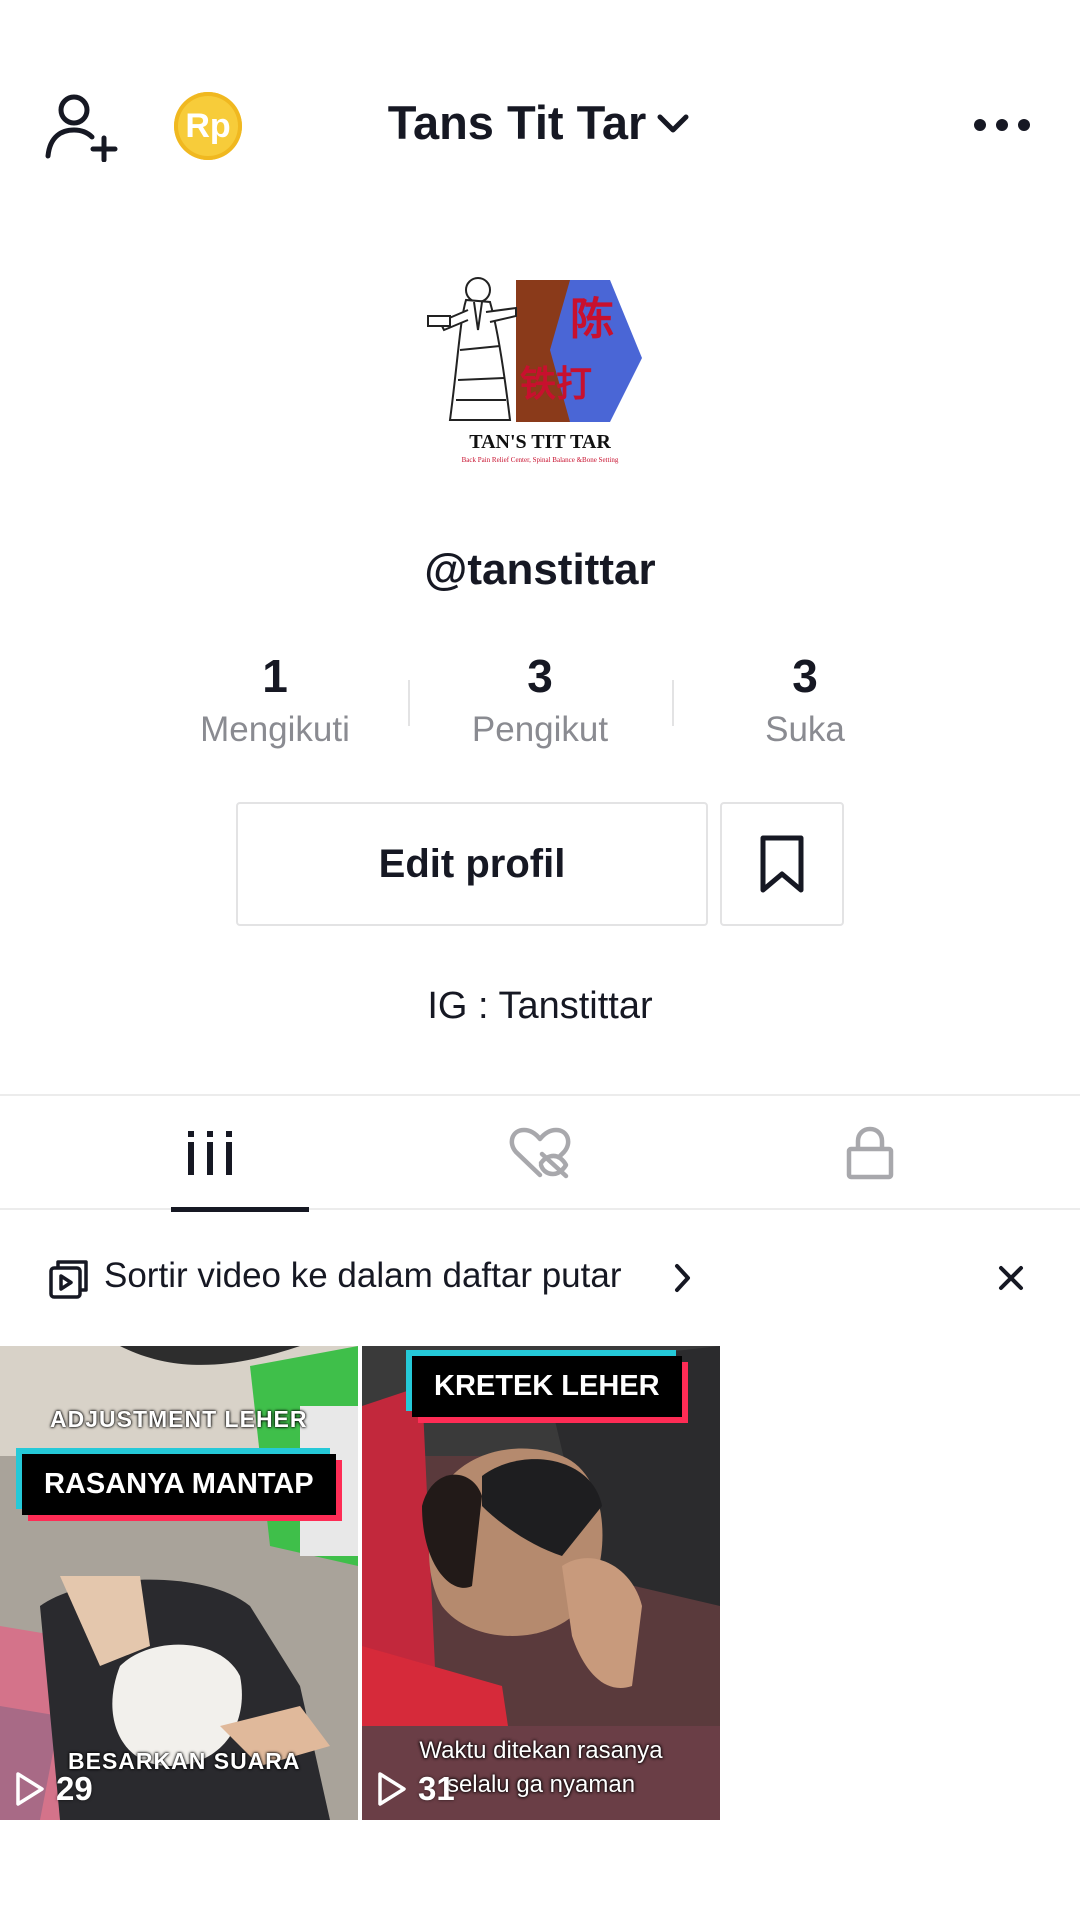 The height and width of the screenshot is (1920, 1080). What do you see at coordinates (472, 864) in the screenshot?
I see `edit-profile-button: Edit profil` at bounding box center [472, 864].